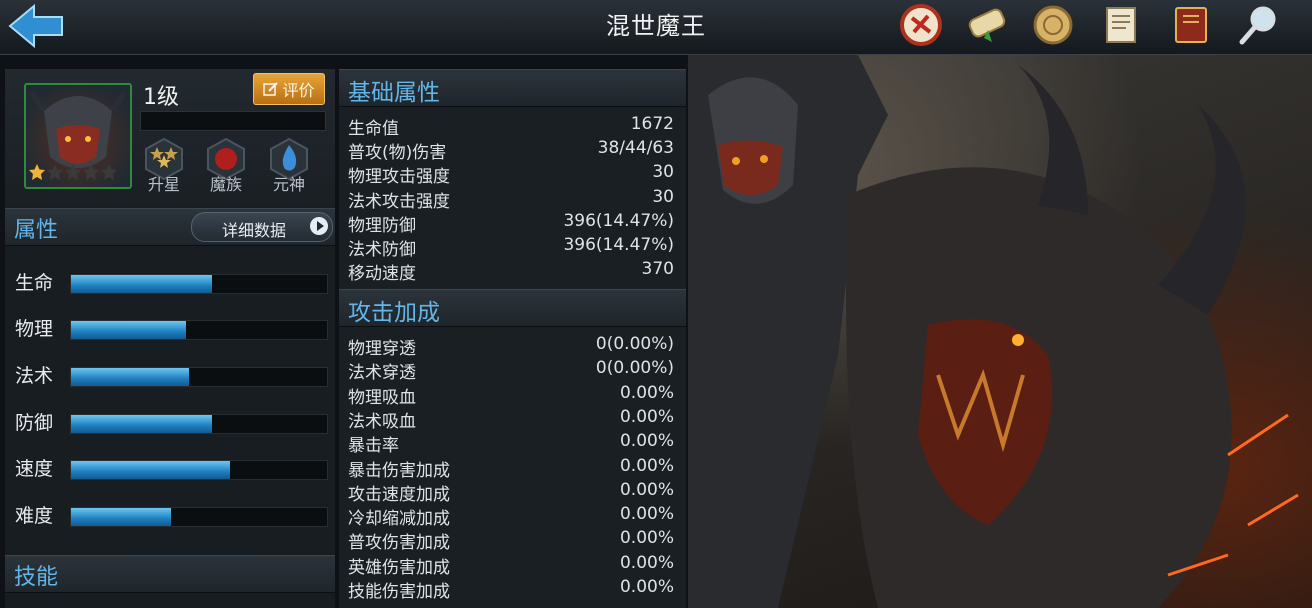  I want to click on attribute-row: 移动速度 370, so click(512, 271).